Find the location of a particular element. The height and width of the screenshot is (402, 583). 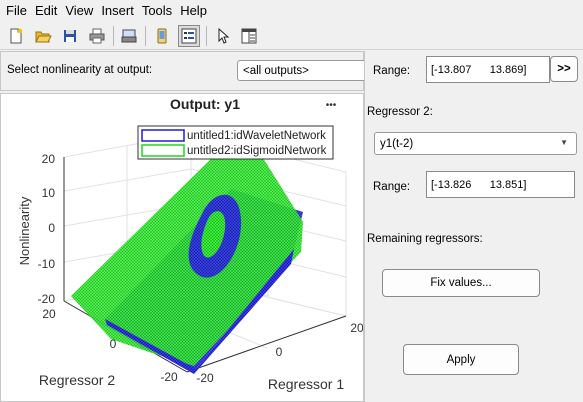

print-button is located at coordinates (97, 36).